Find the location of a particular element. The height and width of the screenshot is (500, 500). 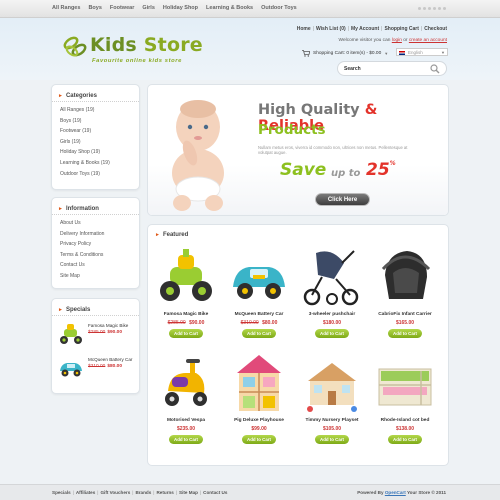

info-contact: Contact Us is located at coordinates (99, 265).